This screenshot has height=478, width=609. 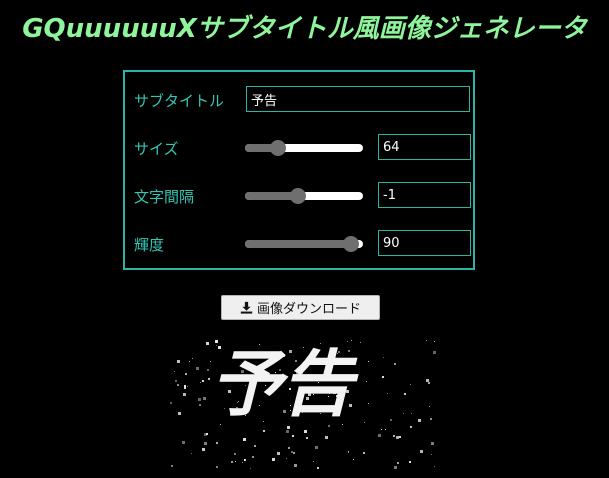 What do you see at coordinates (156, 149) in the screenshot?
I see `size-label: サイズ` at bounding box center [156, 149].